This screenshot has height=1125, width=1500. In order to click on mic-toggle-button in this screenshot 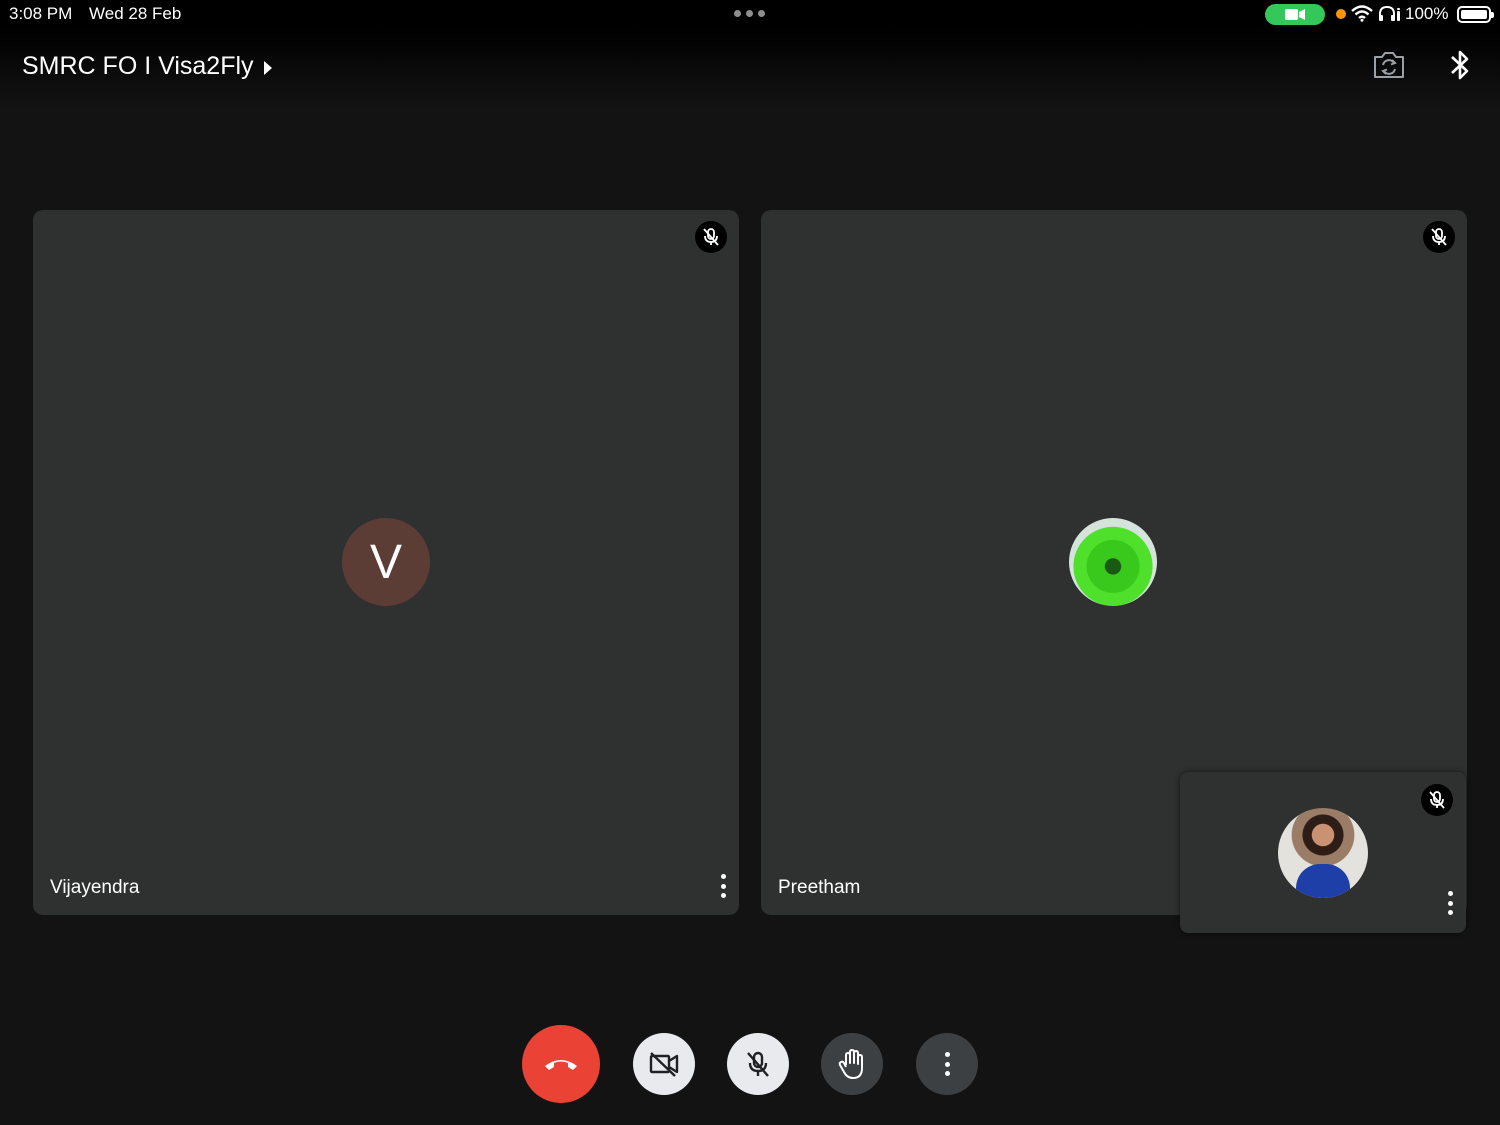, I will do `click(758, 1064)`.